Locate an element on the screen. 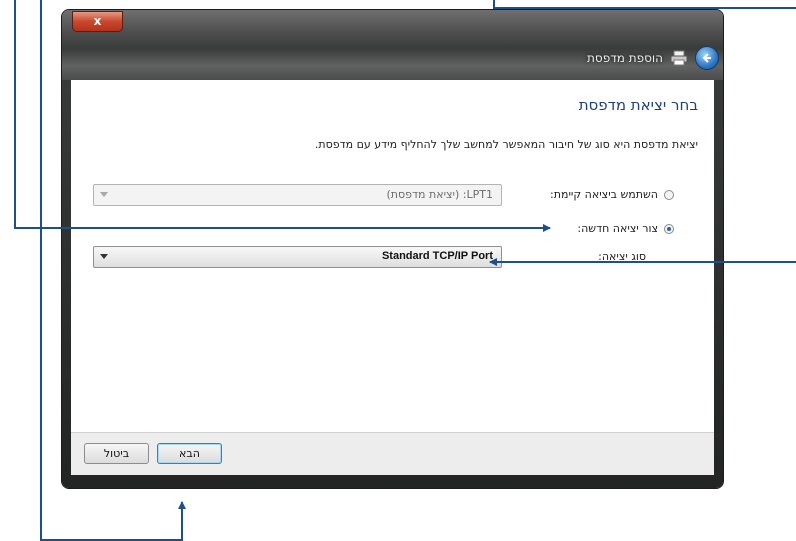 The width and height of the screenshot is (796, 541). new-port-label: צור יציאה חדשה: is located at coordinates (617, 228).